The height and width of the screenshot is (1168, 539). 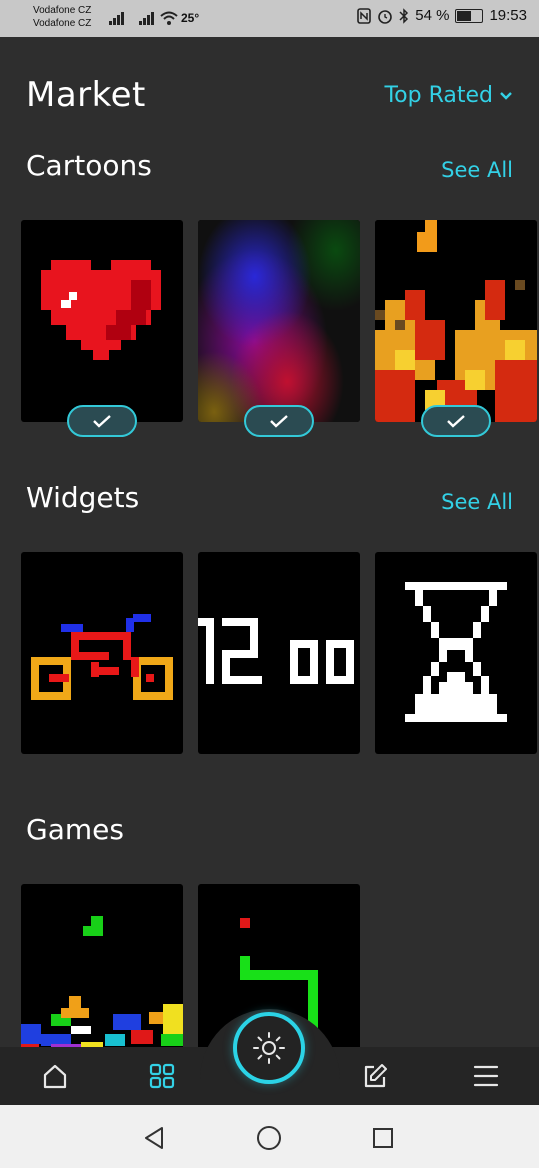 What do you see at coordinates (432, 15) in the screenshot?
I see `battery-percent: 54 %` at bounding box center [432, 15].